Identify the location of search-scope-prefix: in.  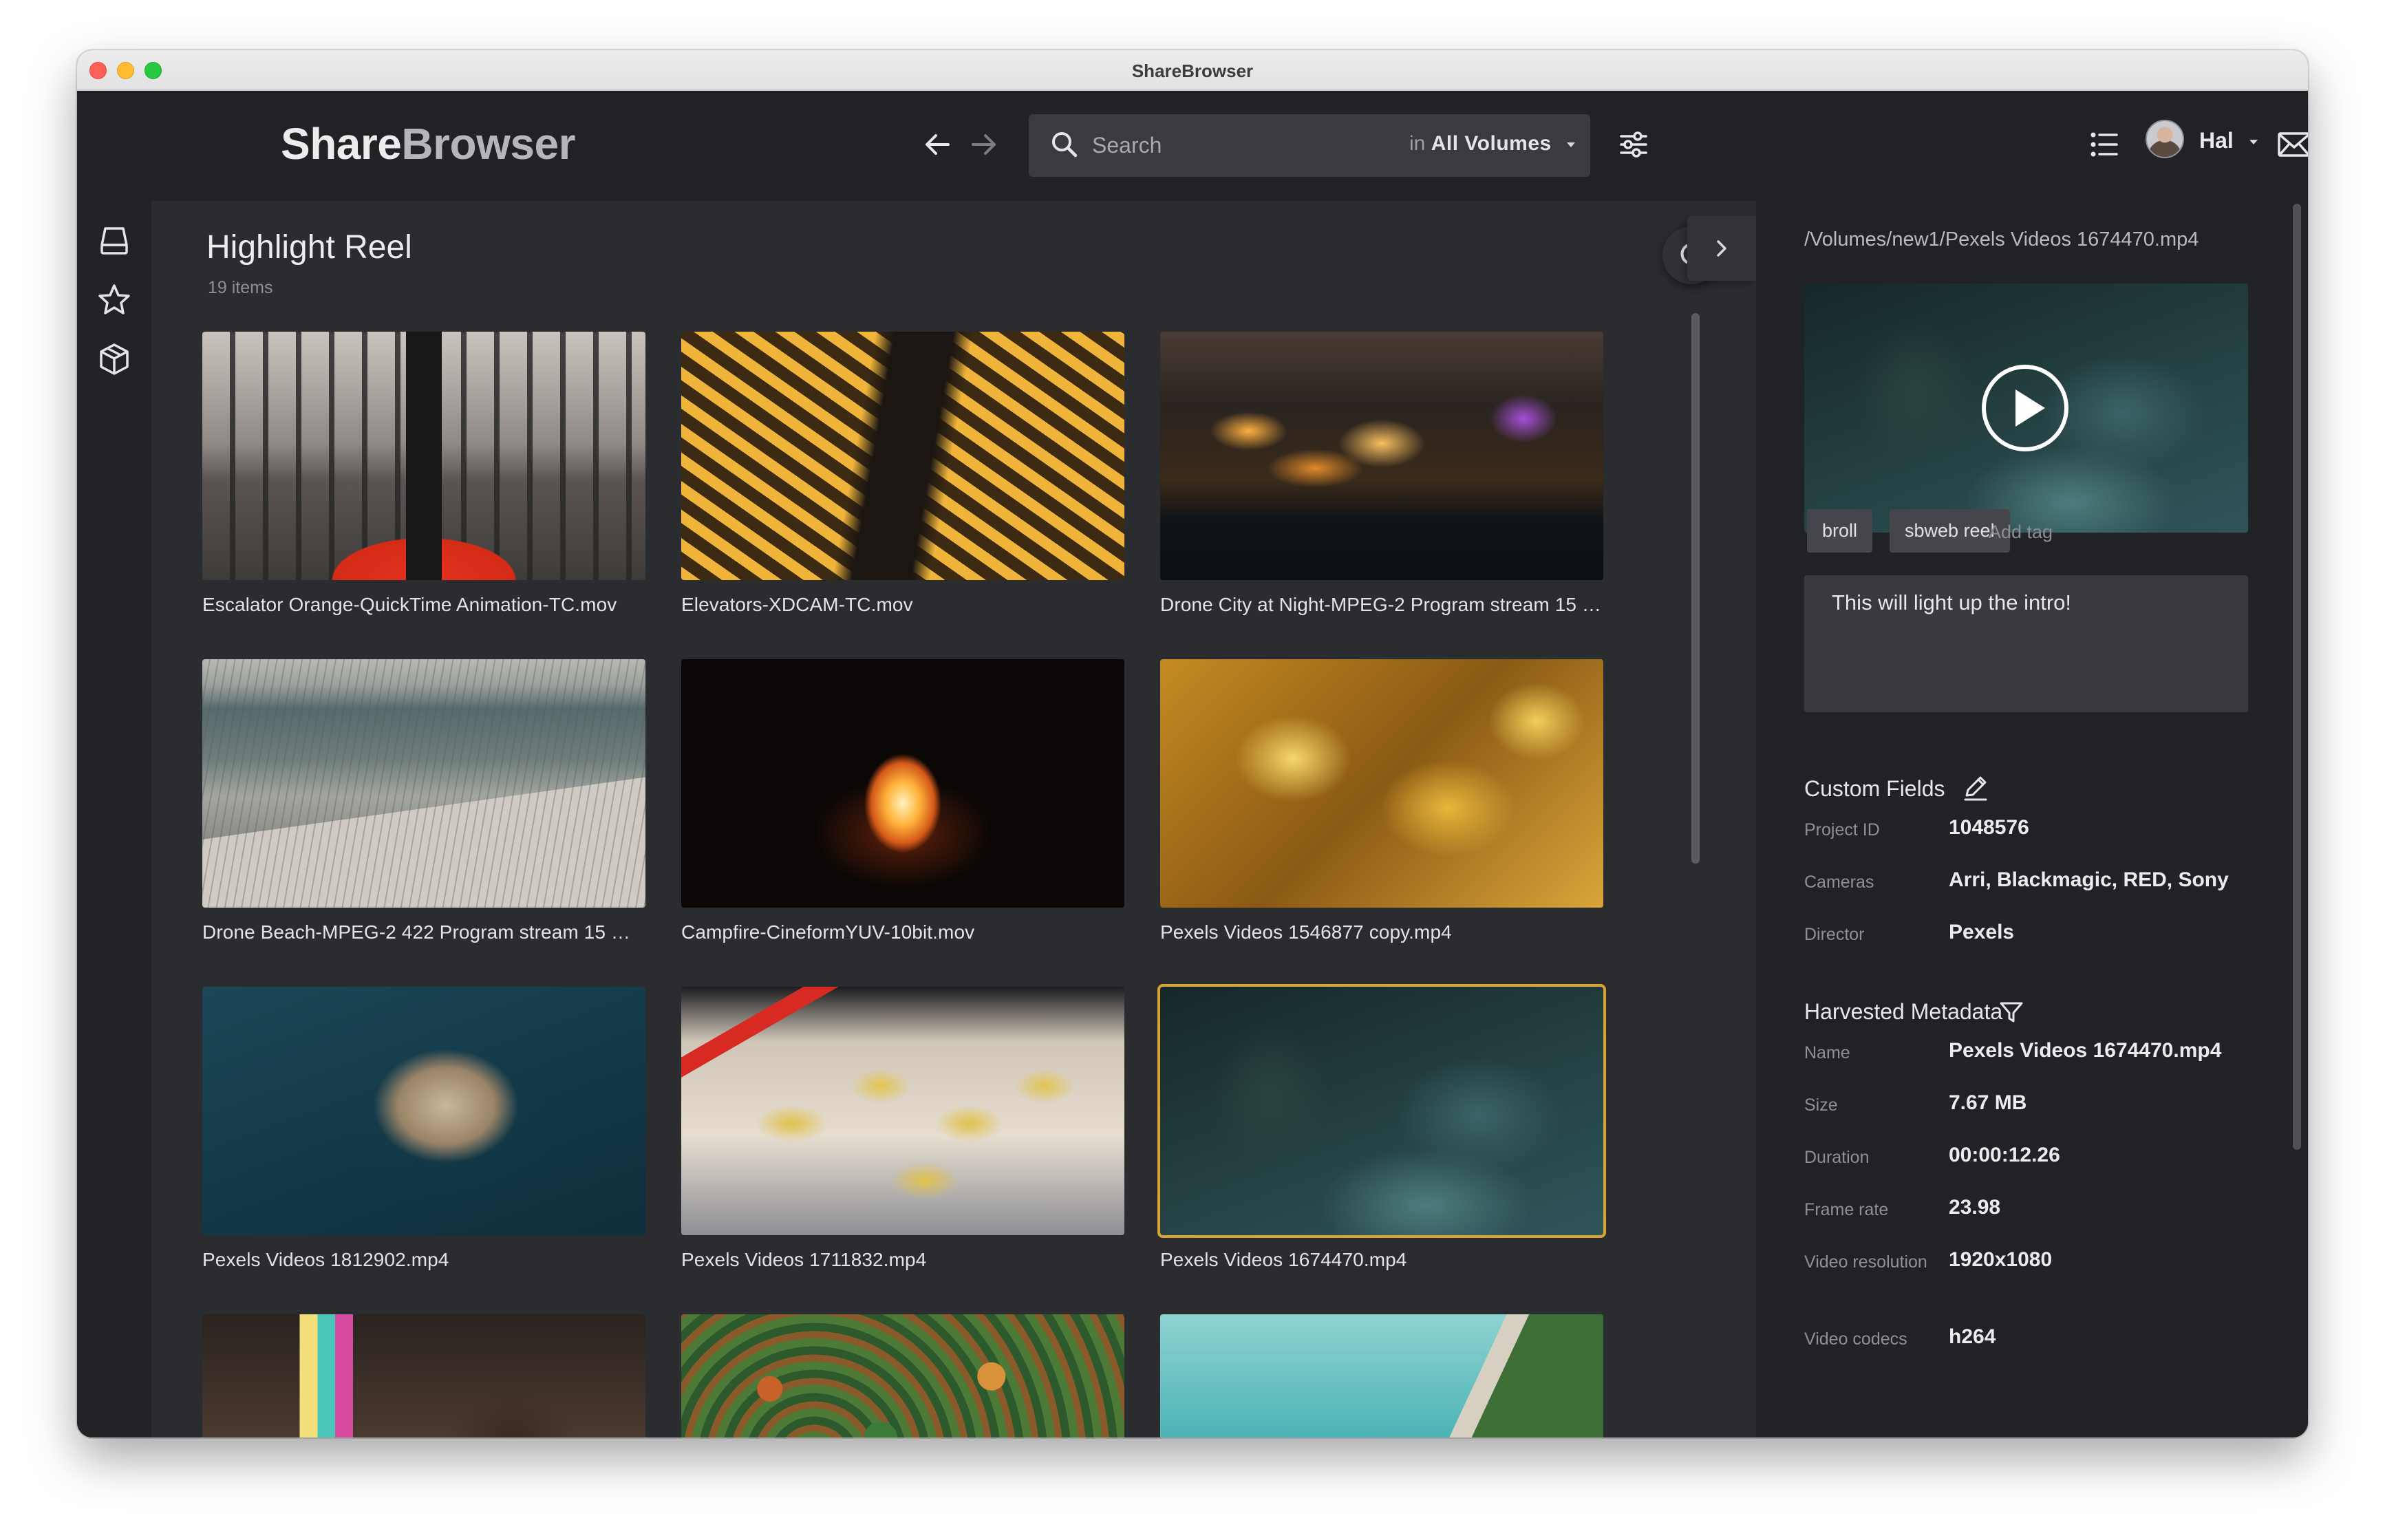
(1417, 143).